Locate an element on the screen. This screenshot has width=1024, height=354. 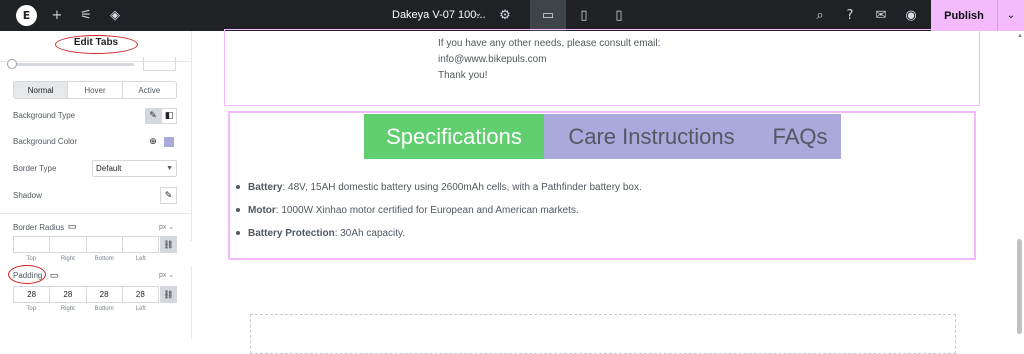
color-swatch is located at coordinates (169, 142).